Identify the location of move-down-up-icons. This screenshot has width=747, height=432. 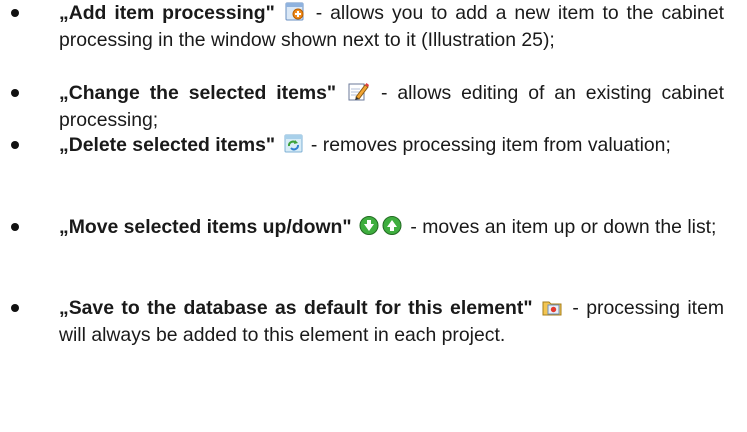
(381, 225).